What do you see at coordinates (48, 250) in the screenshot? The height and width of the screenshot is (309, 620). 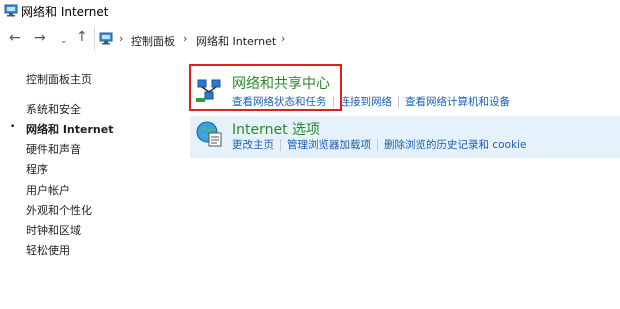 I see `sidebar-item-ease-of-access: 轻松使用` at bounding box center [48, 250].